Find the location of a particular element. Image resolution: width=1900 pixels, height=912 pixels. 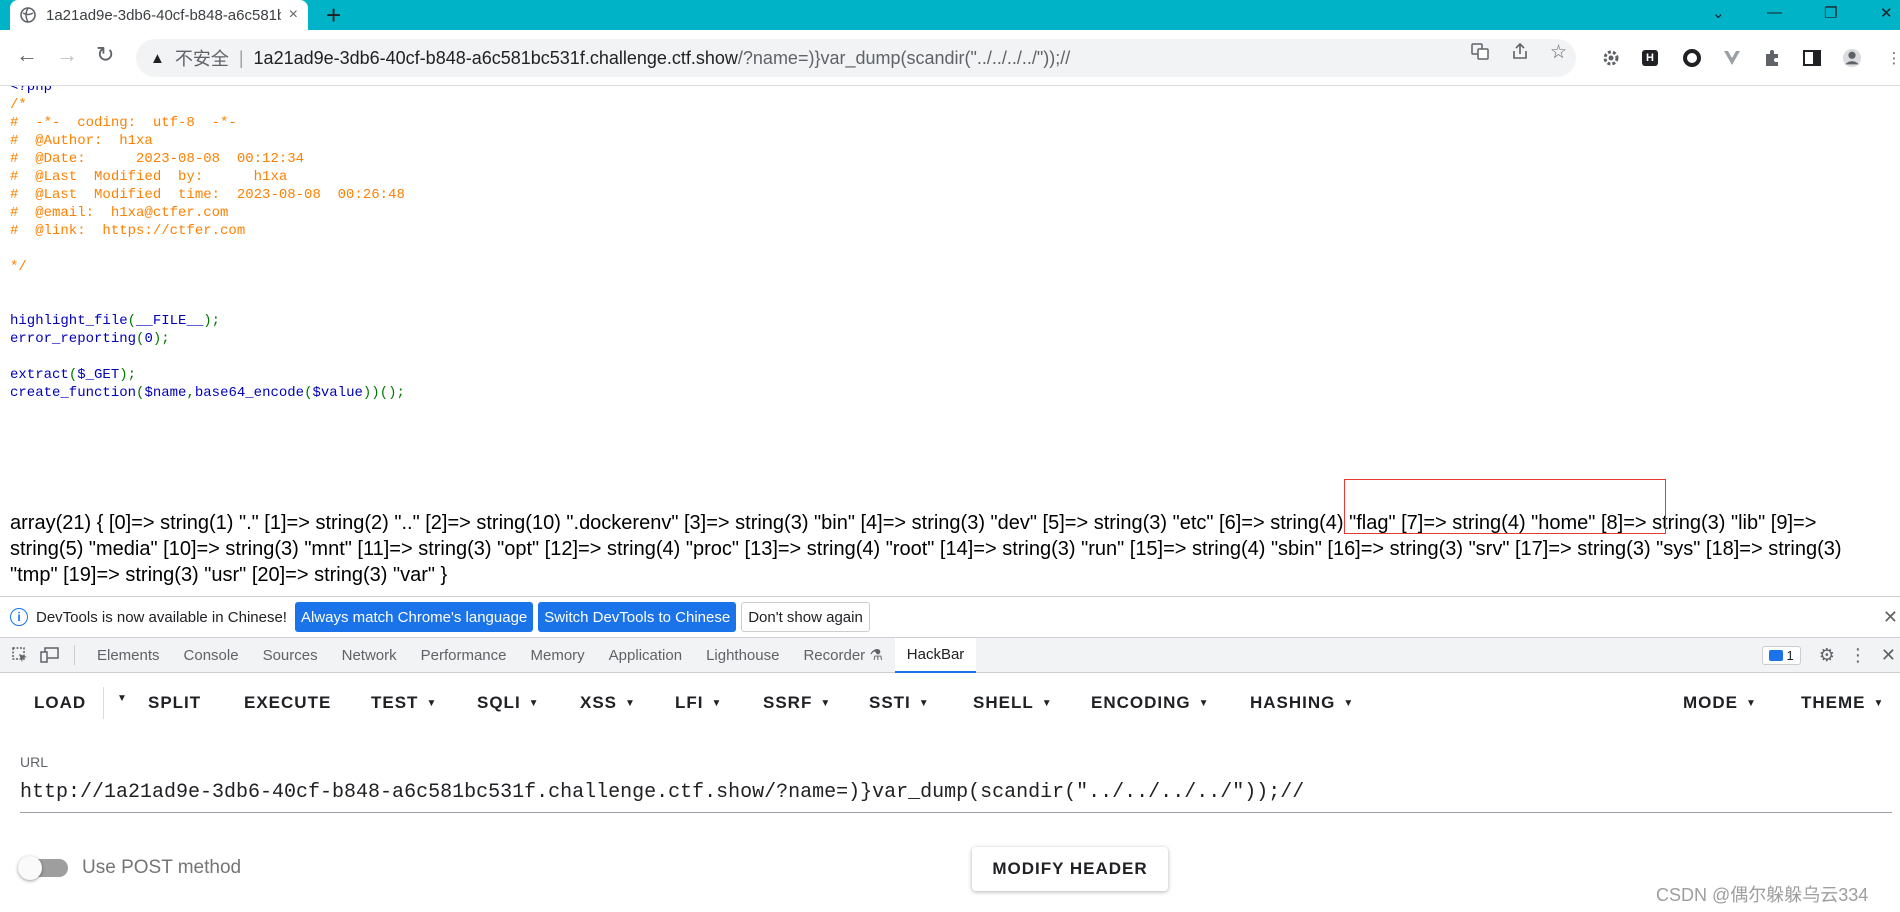

shell-menu: SHELL ▼ is located at coordinates (1013, 703).